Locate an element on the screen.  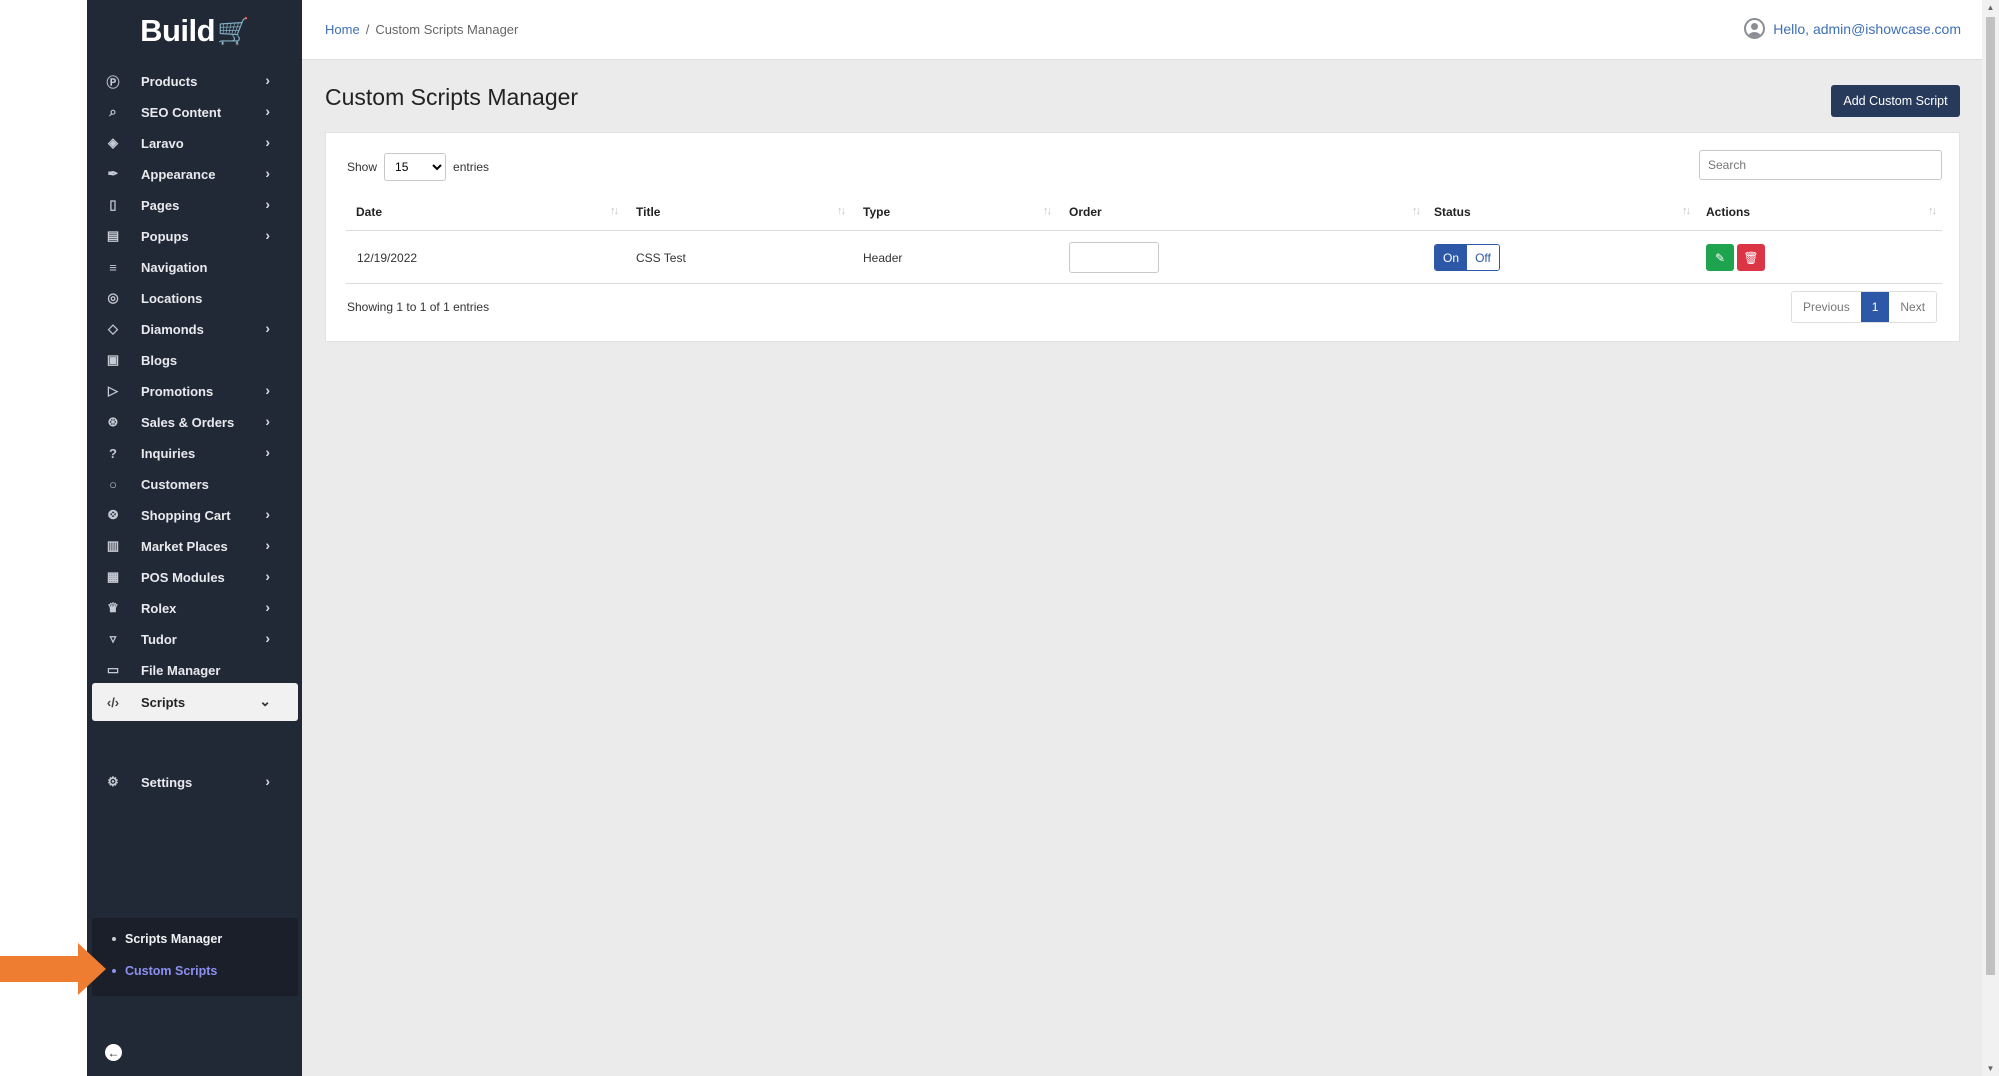
menu-icon: ≡ is located at coordinates (113, 267).